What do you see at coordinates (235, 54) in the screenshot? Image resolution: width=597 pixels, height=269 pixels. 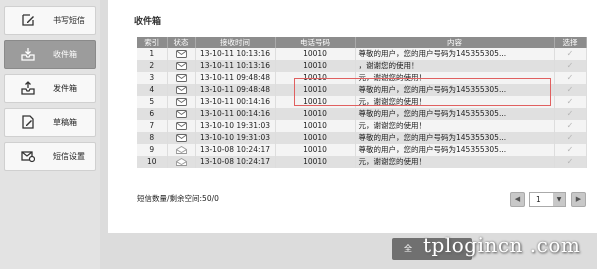 I see `row-time: 13-10-11 10:13:16` at bounding box center [235, 54].